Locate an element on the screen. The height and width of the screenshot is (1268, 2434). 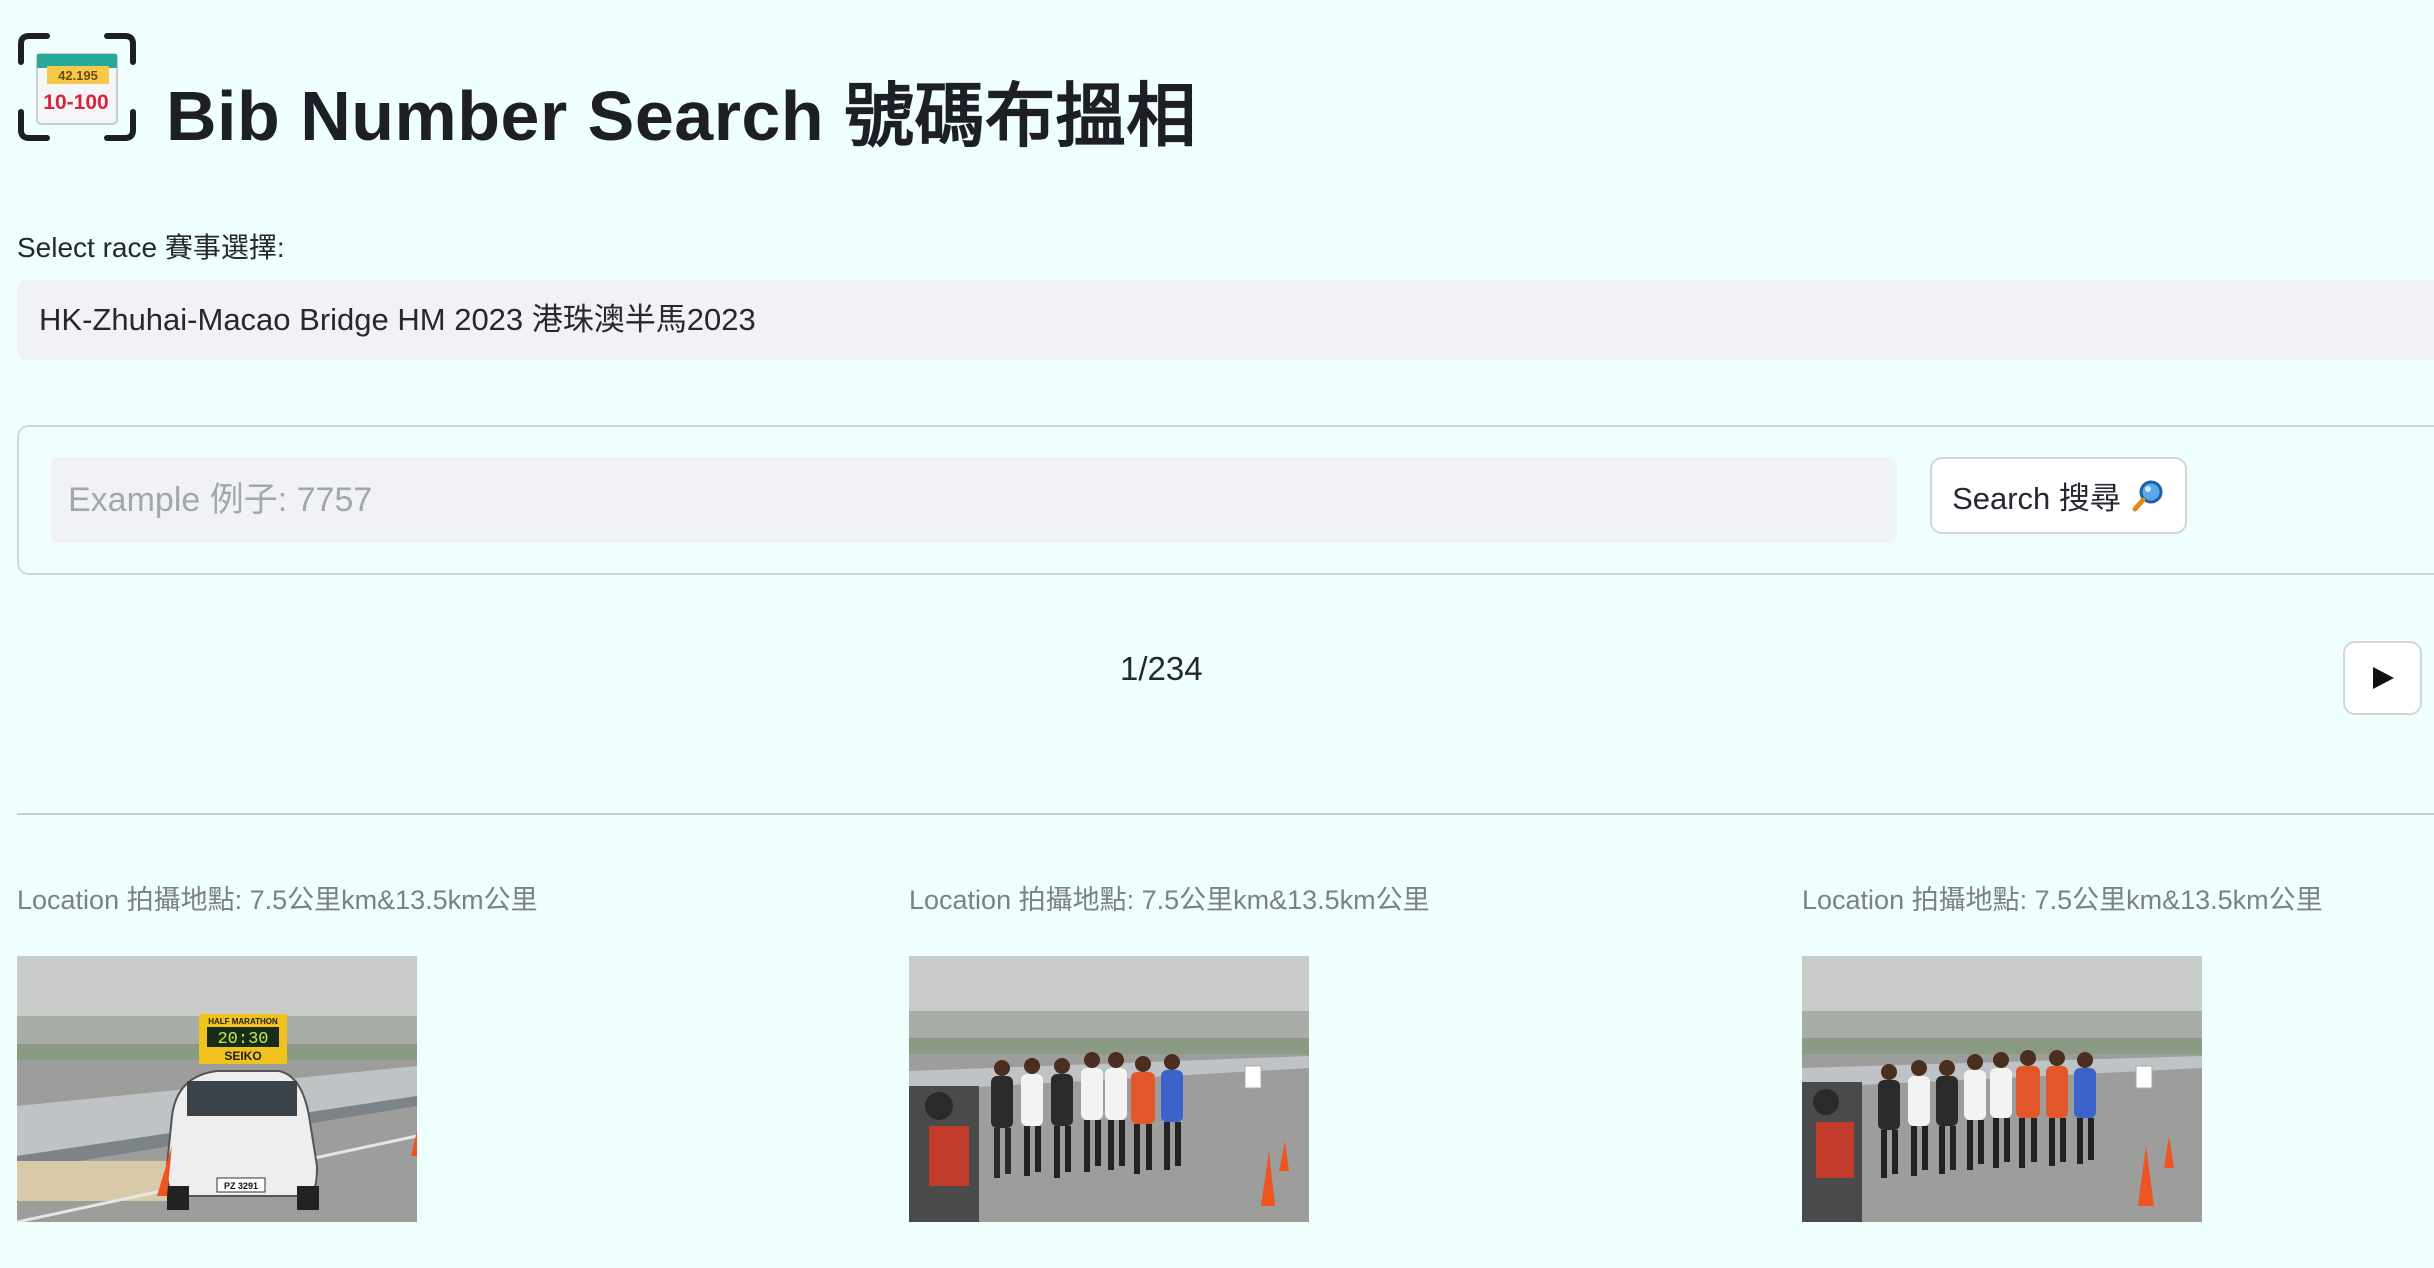
bib-number-input is located at coordinates (973, 500).